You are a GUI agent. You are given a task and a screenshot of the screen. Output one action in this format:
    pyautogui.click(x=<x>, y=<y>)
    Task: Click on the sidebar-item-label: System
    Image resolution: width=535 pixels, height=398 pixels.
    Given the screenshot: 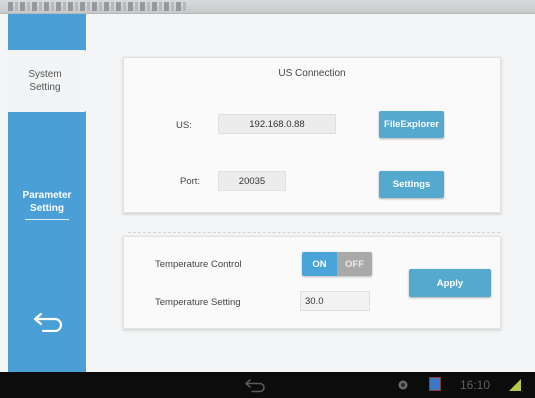 What is the action you would take?
    pyautogui.click(x=45, y=74)
    